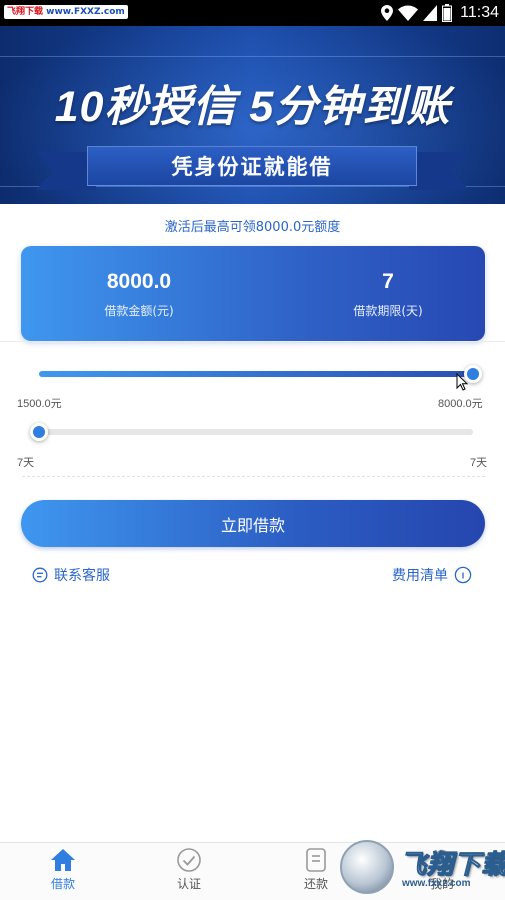  What do you see at coordinates (452, 865) in the screenshot?
I see `watermark-brand: 飞翔下载` at bounding box center [452, 865].